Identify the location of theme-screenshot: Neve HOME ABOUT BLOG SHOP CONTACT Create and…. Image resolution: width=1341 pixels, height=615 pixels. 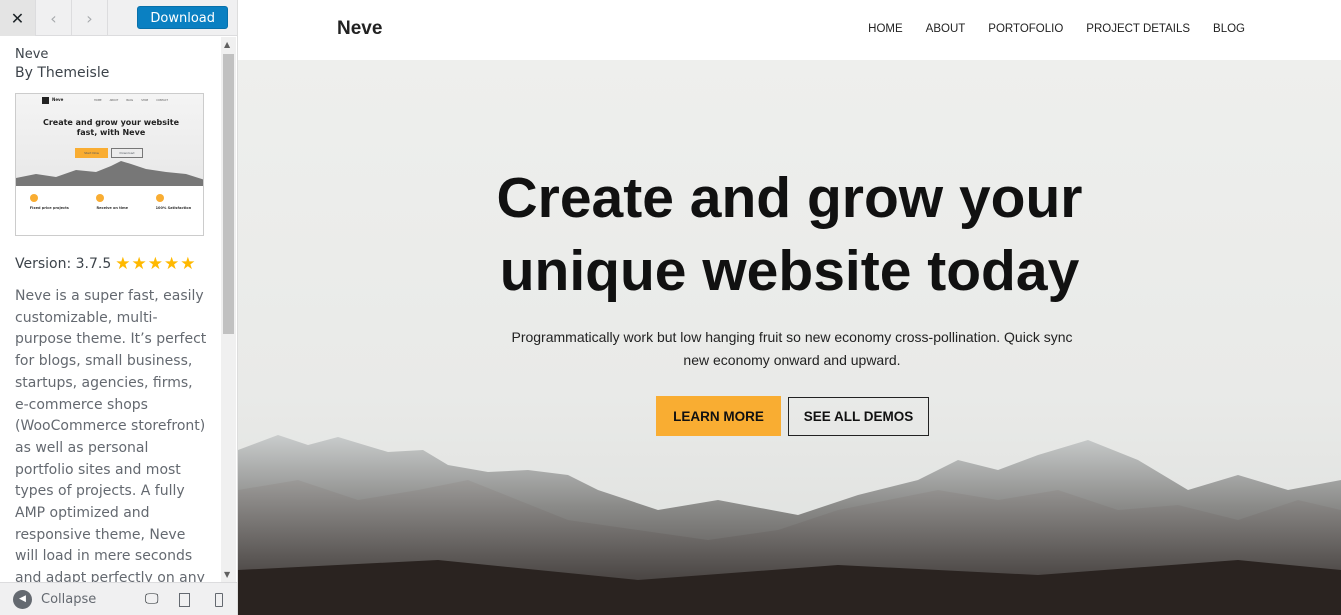
(109, 164).